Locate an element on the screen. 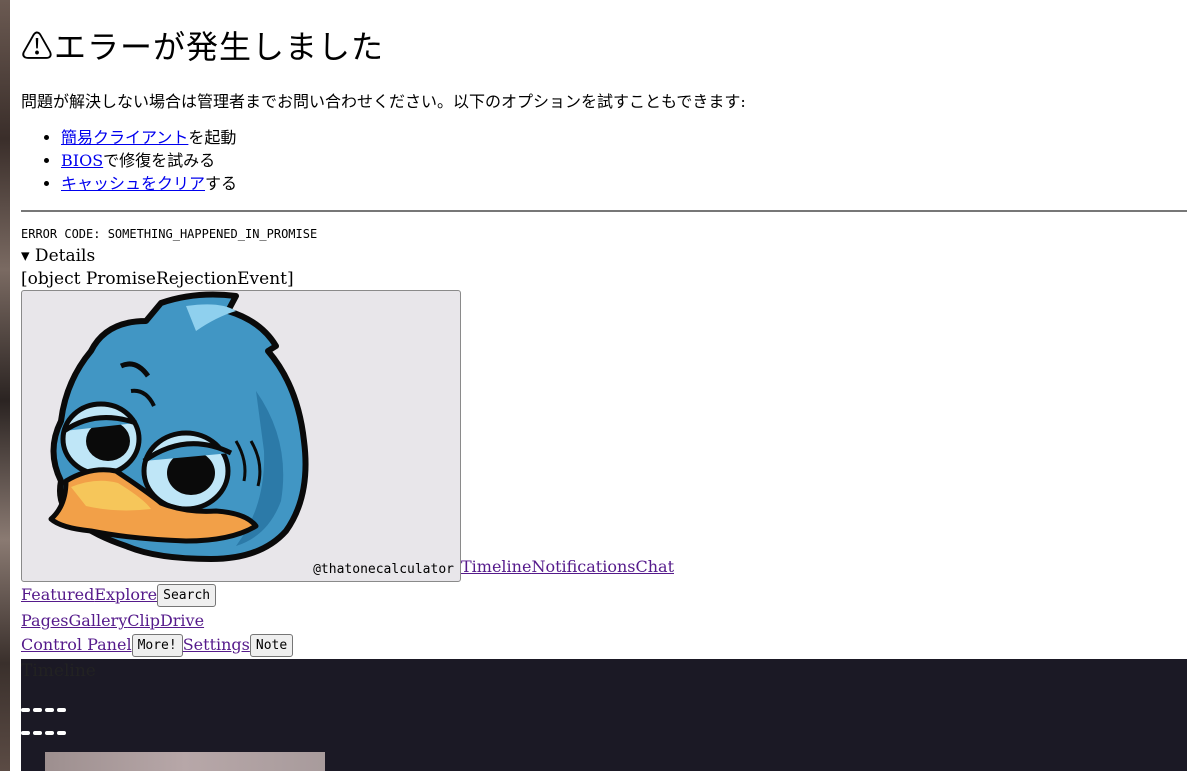  option-clear-cache: キャッシュをクリアする is located at coordinates (149, 183).